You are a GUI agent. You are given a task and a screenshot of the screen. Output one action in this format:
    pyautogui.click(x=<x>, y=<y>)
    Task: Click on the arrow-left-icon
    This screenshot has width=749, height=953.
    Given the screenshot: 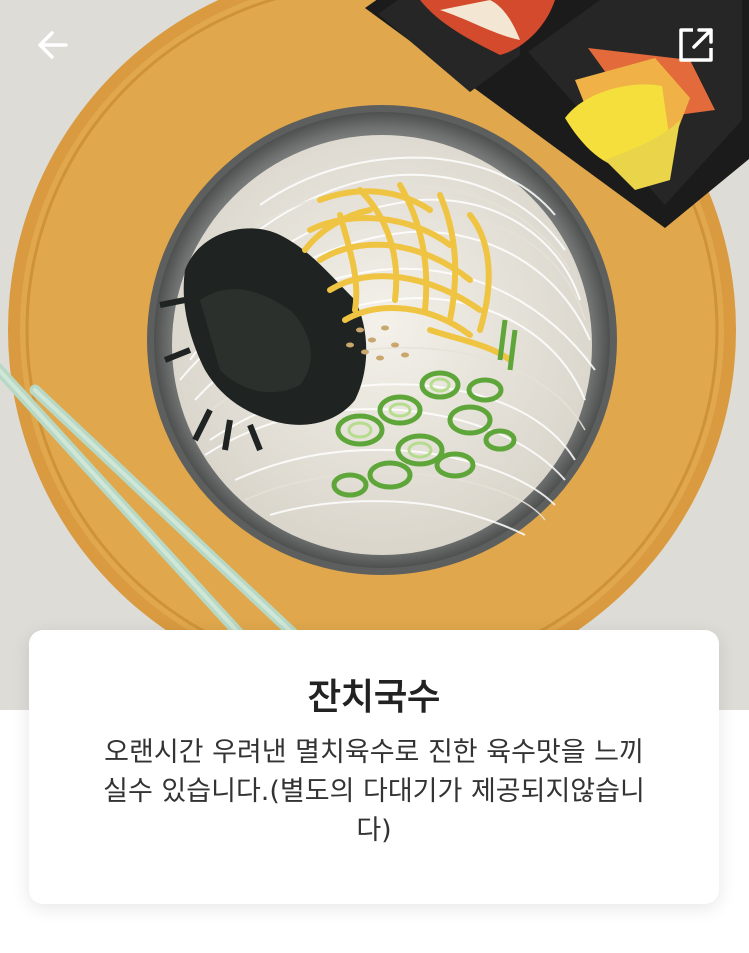 What is the action you would take?
    pyautogui.click(x=53, y=45)
    